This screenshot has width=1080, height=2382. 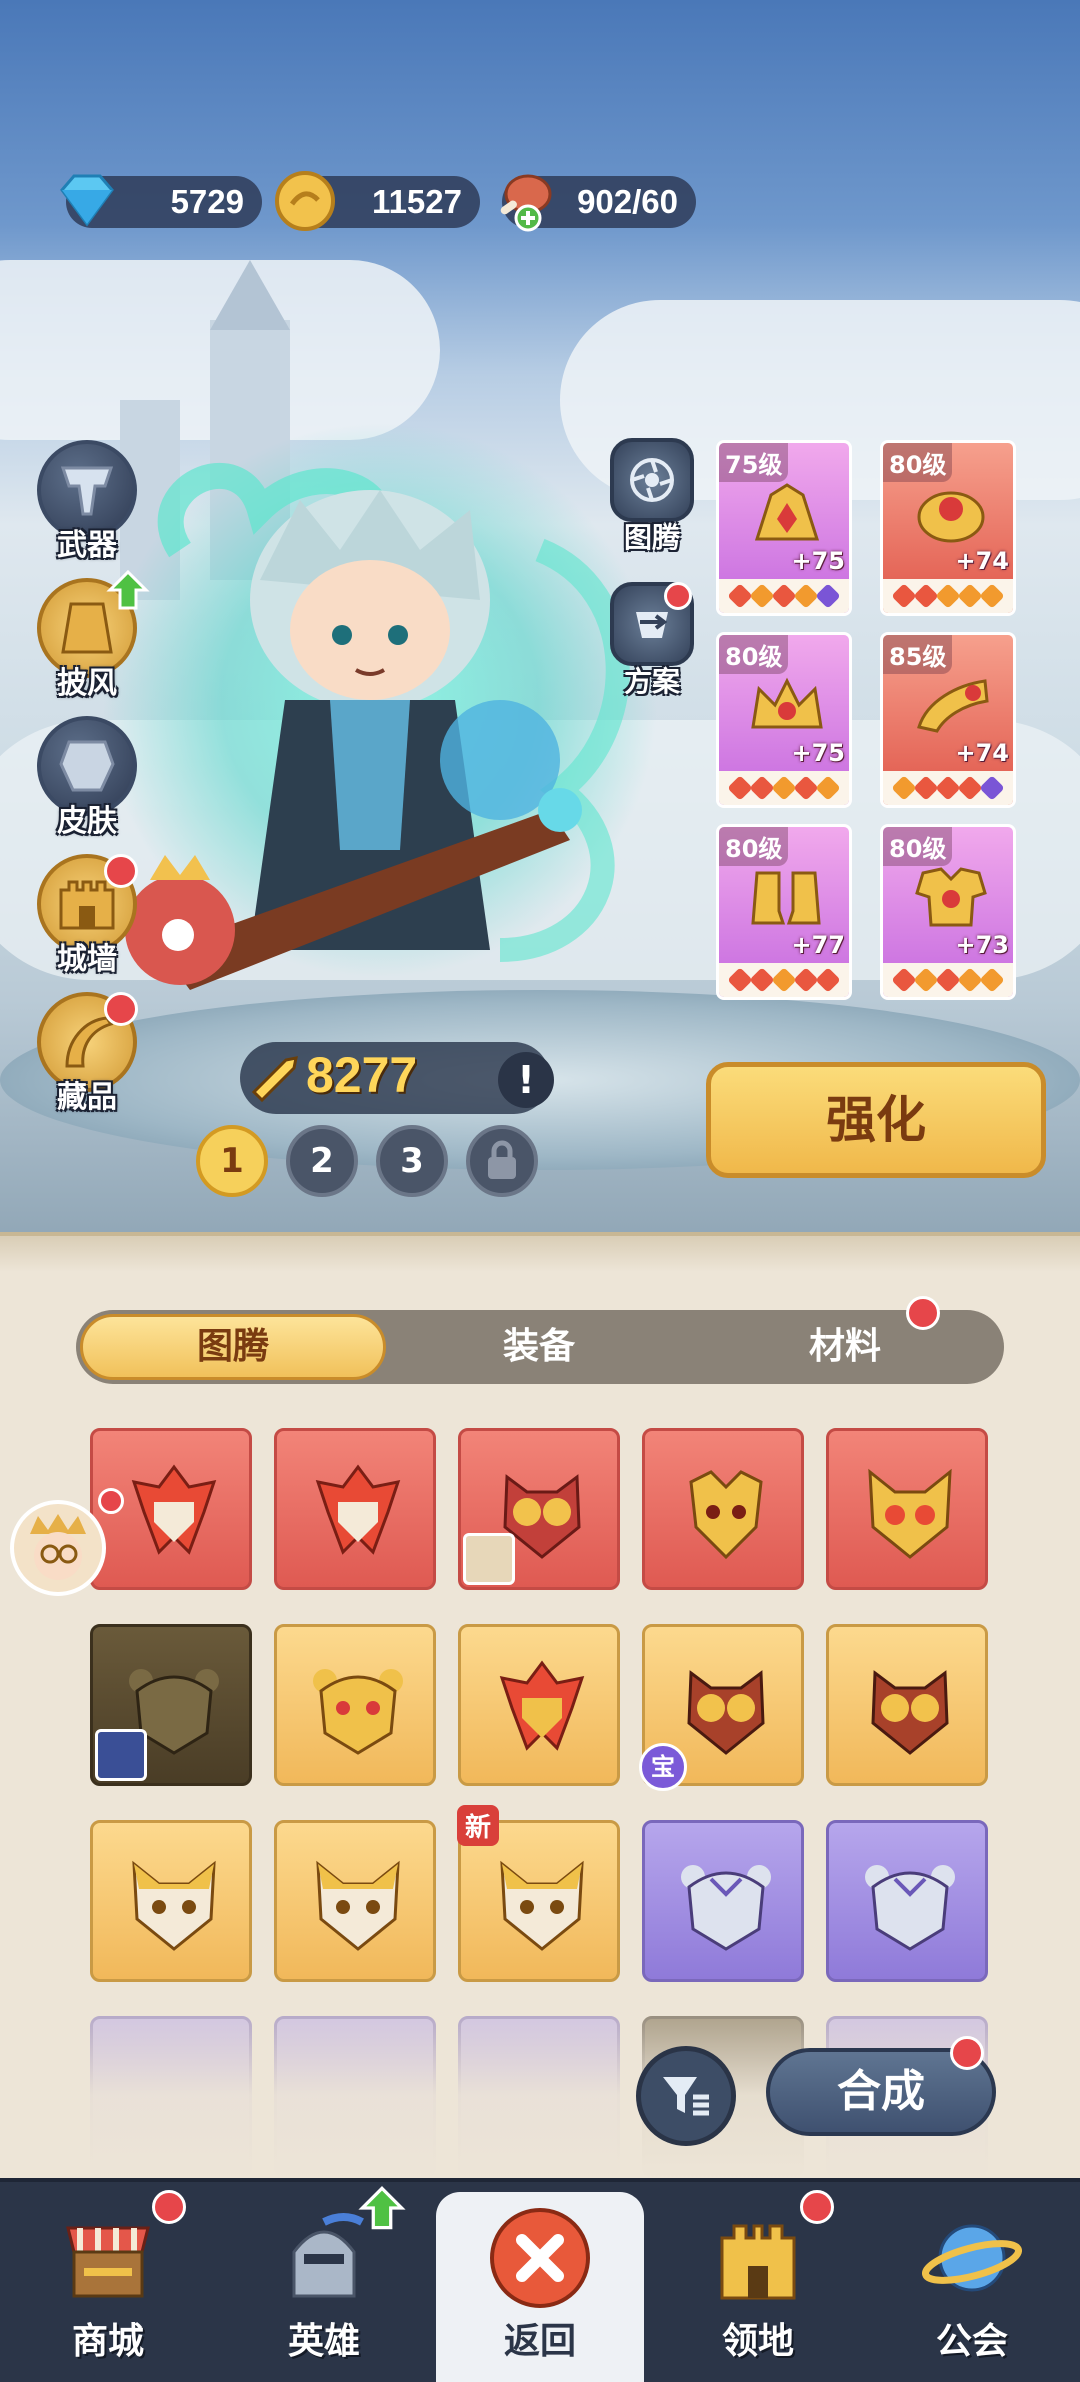 What do you see at coordinates (417, 201) in the screenshot?
I see `coin-value: 11527` at bounding box center [417, 201].